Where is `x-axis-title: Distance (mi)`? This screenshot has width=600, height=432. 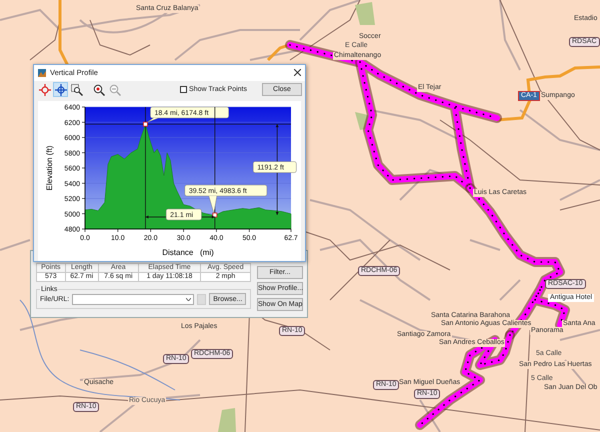
x-axis-title: Distance (mi) is located at coordinates (188, 252).